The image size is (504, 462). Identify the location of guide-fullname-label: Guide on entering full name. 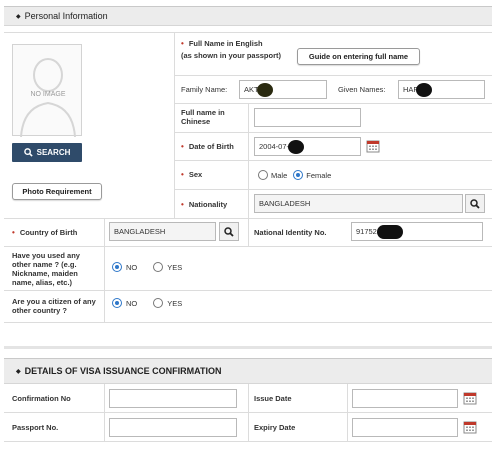
(358, 56).